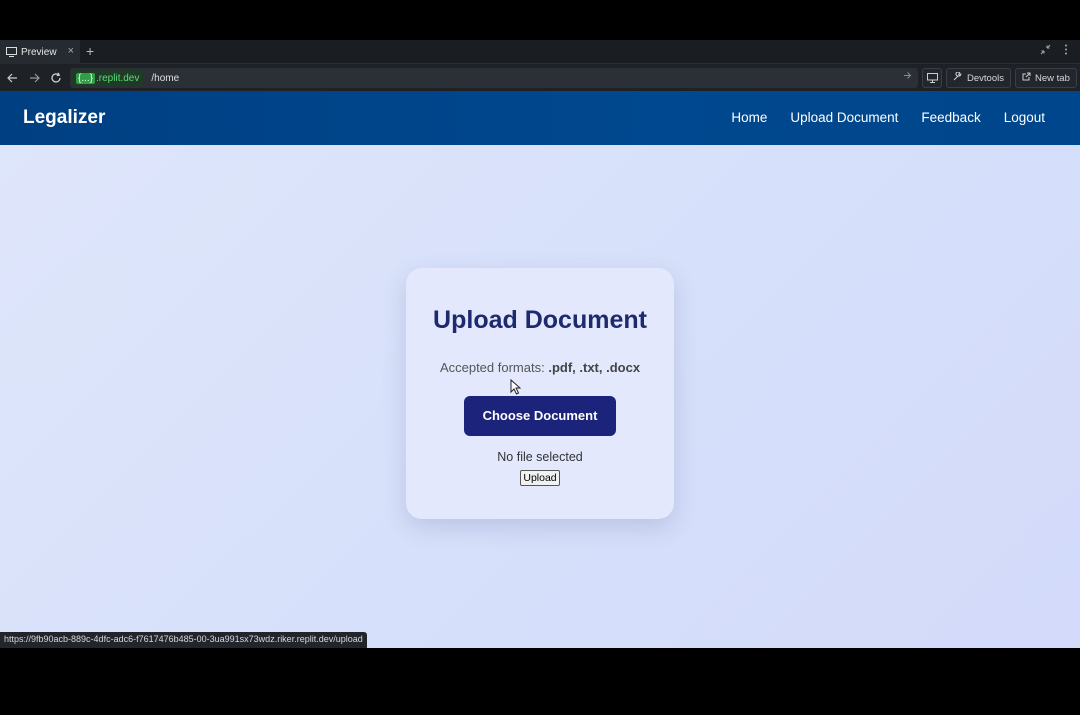 Image resolution: width=1080 pixels, height=715 pixels. Describe the element at coordinates (749, 117) in the screenshot. I see `nav-link-home: Home` at that location.